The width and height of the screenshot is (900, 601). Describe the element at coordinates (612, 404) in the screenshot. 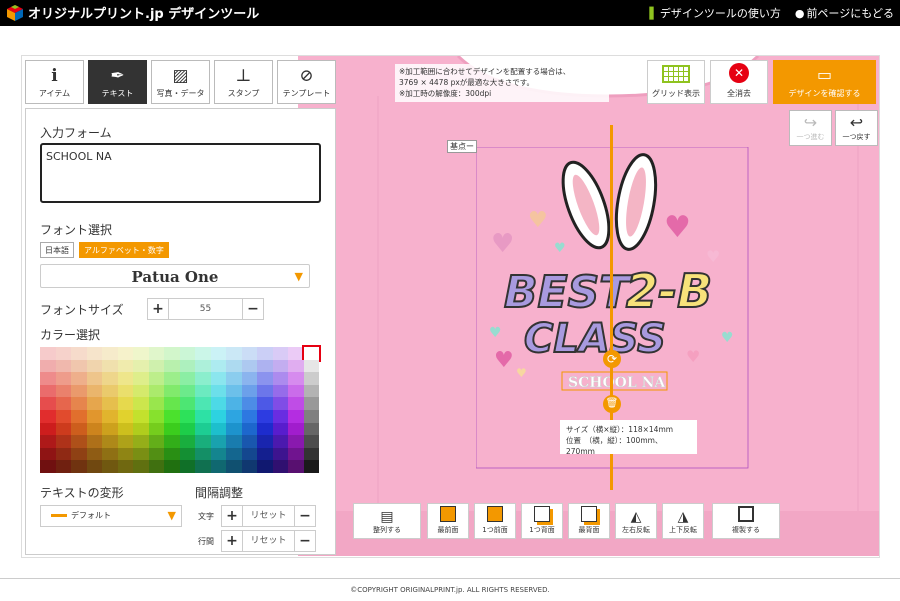

I see `trash-icon: 🗑` at that location.